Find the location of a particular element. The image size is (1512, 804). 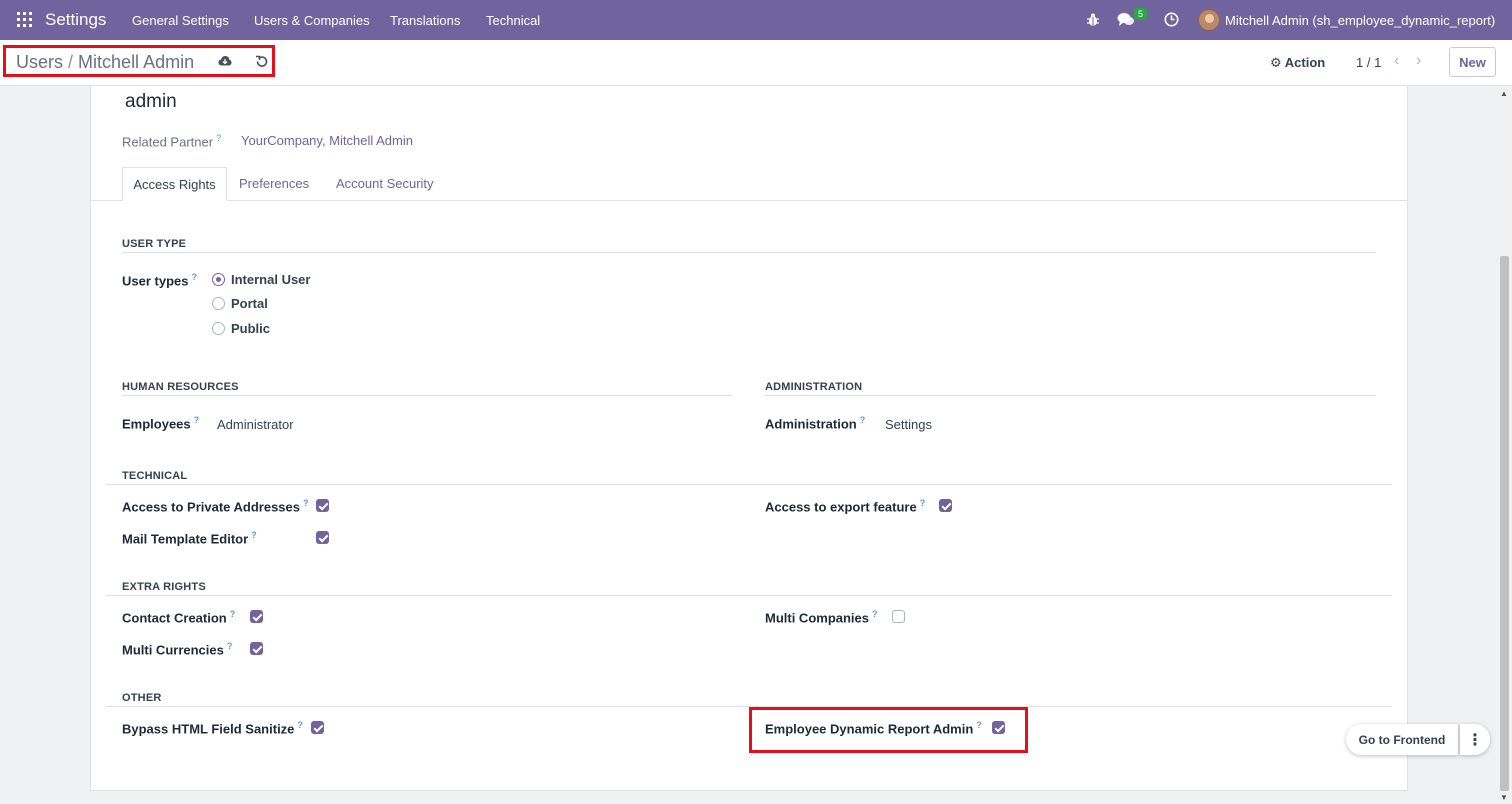

go-to-frontend-button: Go to Frontend is located at coordinates (1402, 739).